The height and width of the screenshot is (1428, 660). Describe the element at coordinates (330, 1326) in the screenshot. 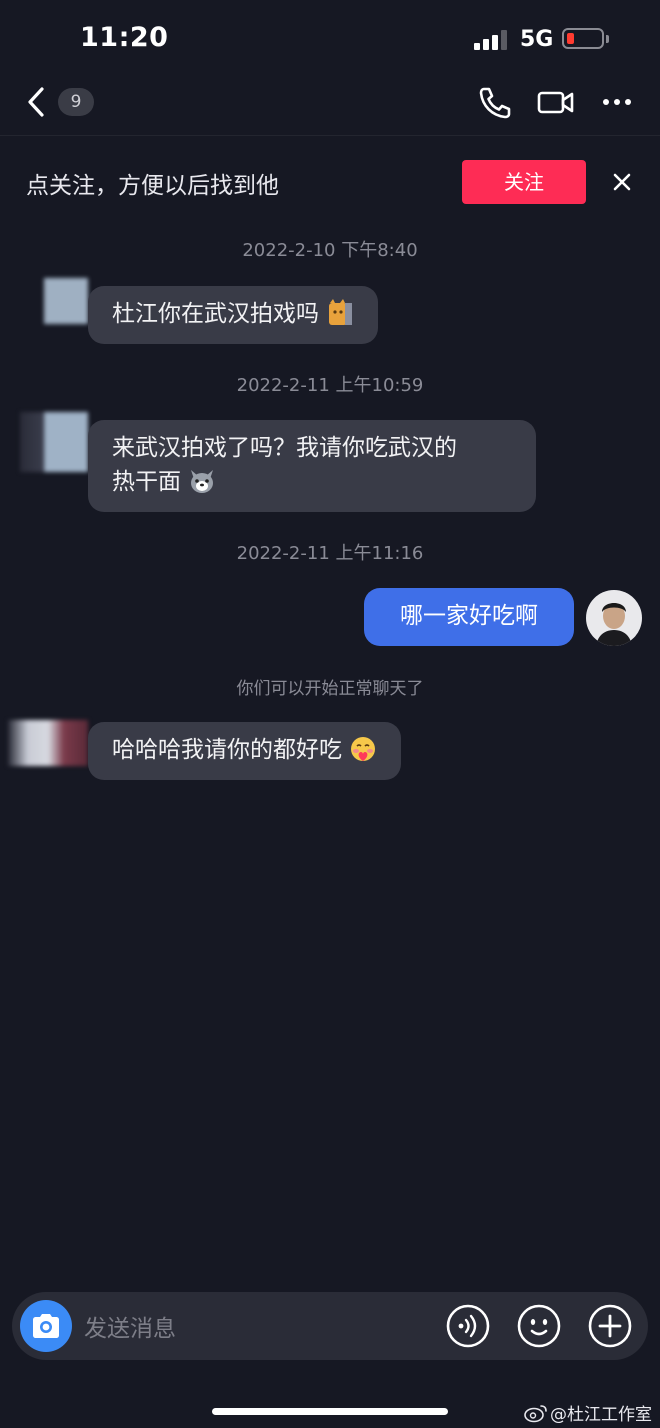

I see `message-input-bar: 发送消息` at that location.